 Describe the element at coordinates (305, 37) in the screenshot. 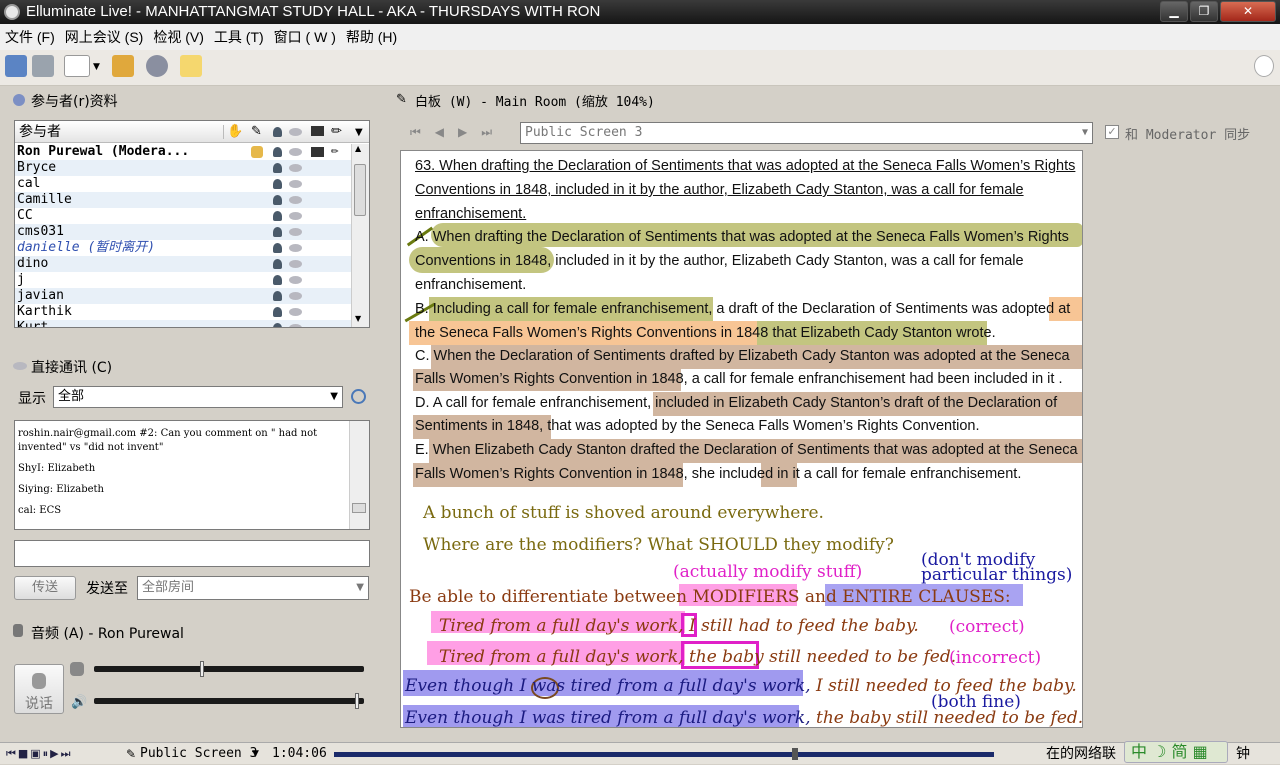

I see `menu-window: 窗口 ( W )` at that location.